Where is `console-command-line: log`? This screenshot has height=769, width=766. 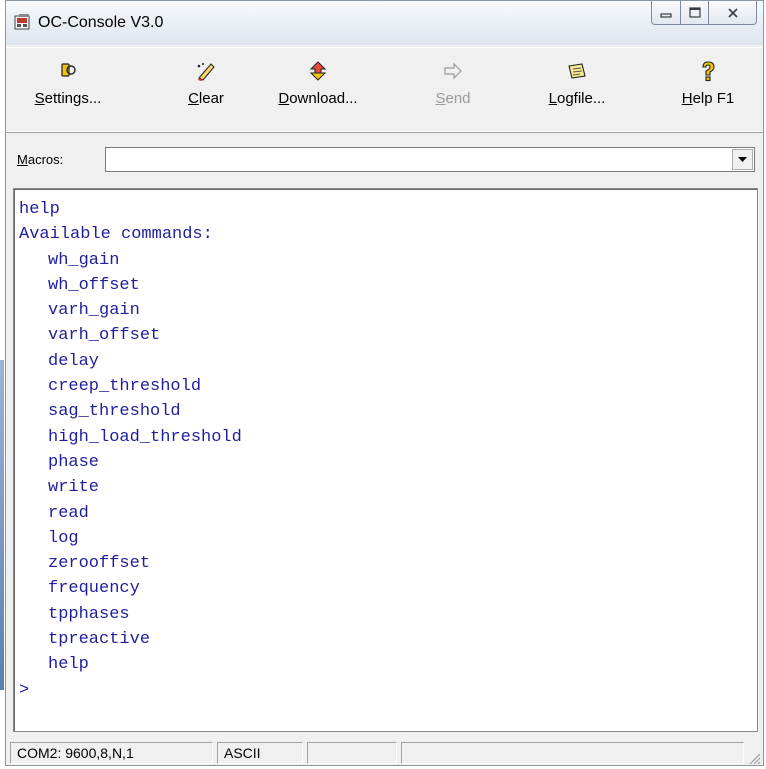
console-command-line: log is located at coordinates (63, 538).